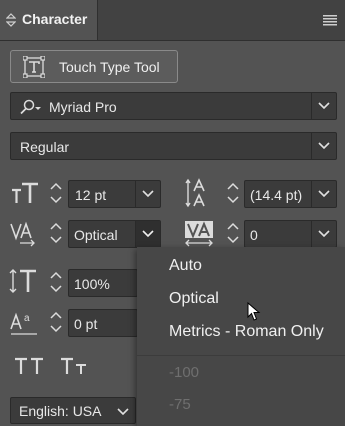 The height and width of the screenshot is (426, 345). I want to click on tracking-stepper, so click(233, 234).